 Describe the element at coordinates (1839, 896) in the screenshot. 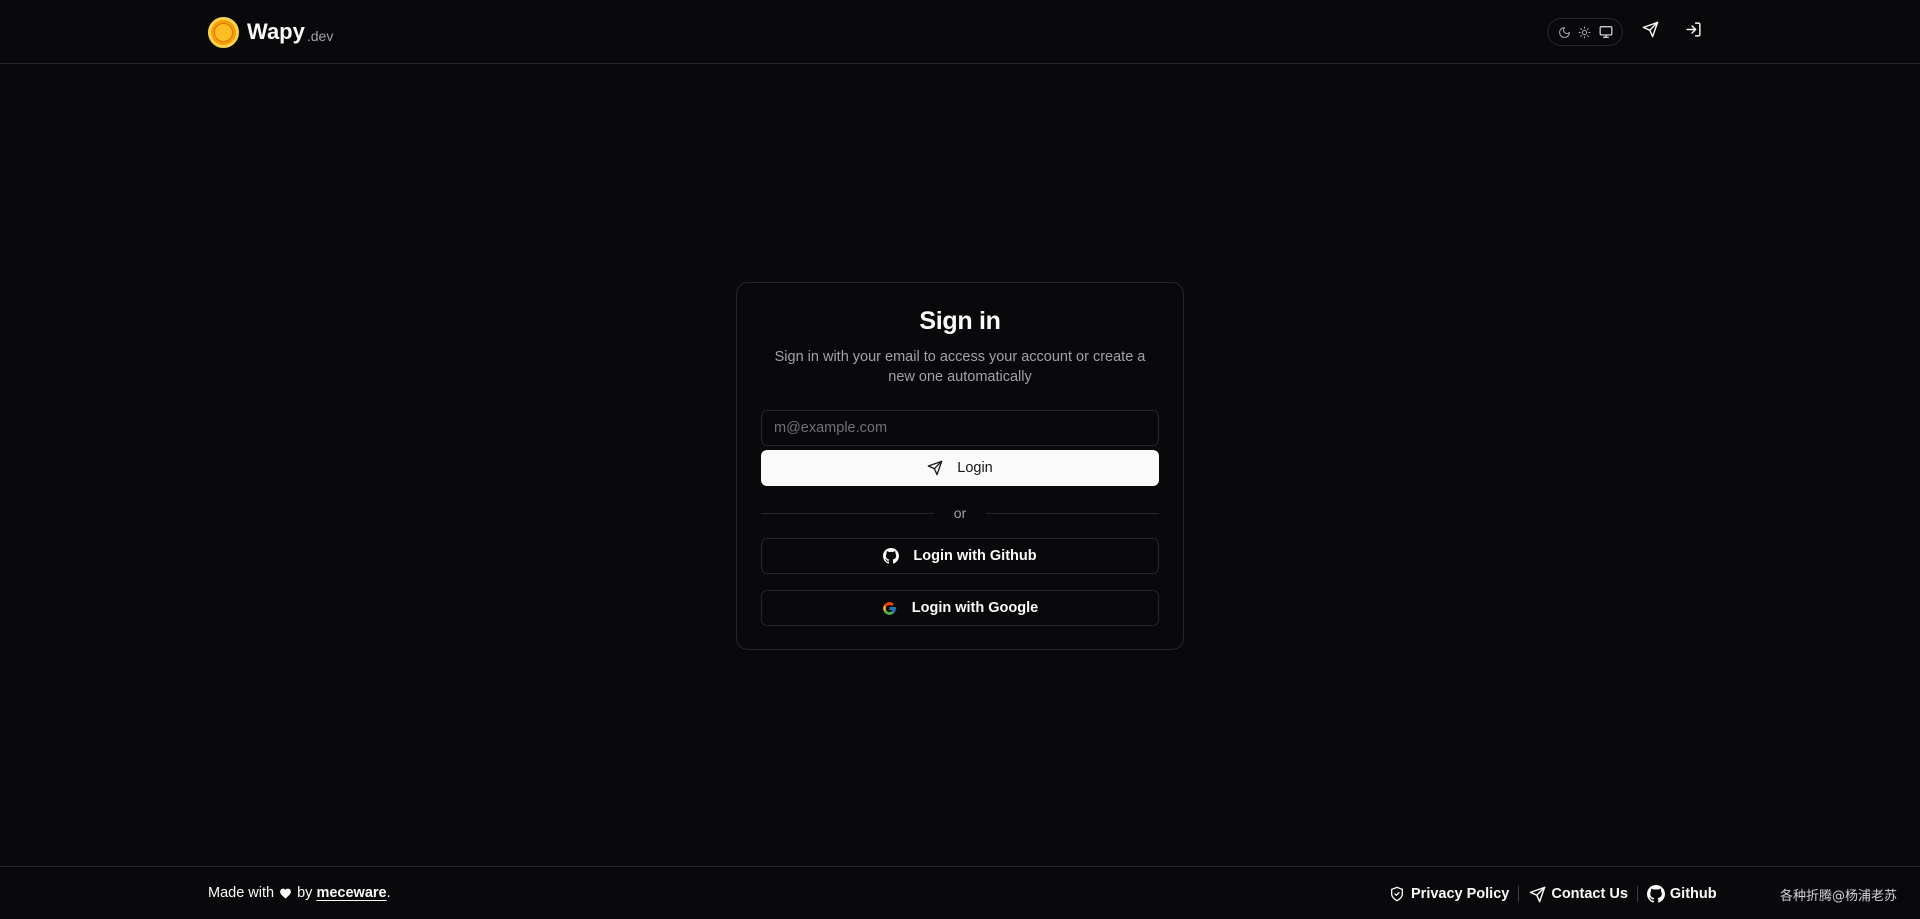

I see `watermark: 各种折腾@杨浦老苏` at that location.